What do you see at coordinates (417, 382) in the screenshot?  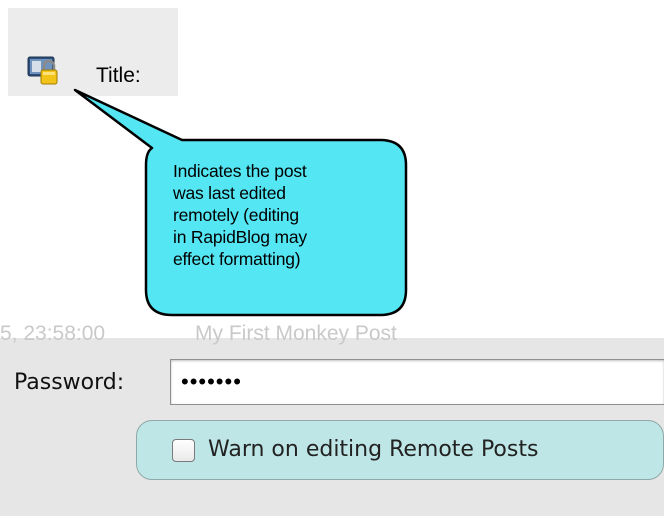 I see `password-field: •••••••` at bounding box center [417, 382].